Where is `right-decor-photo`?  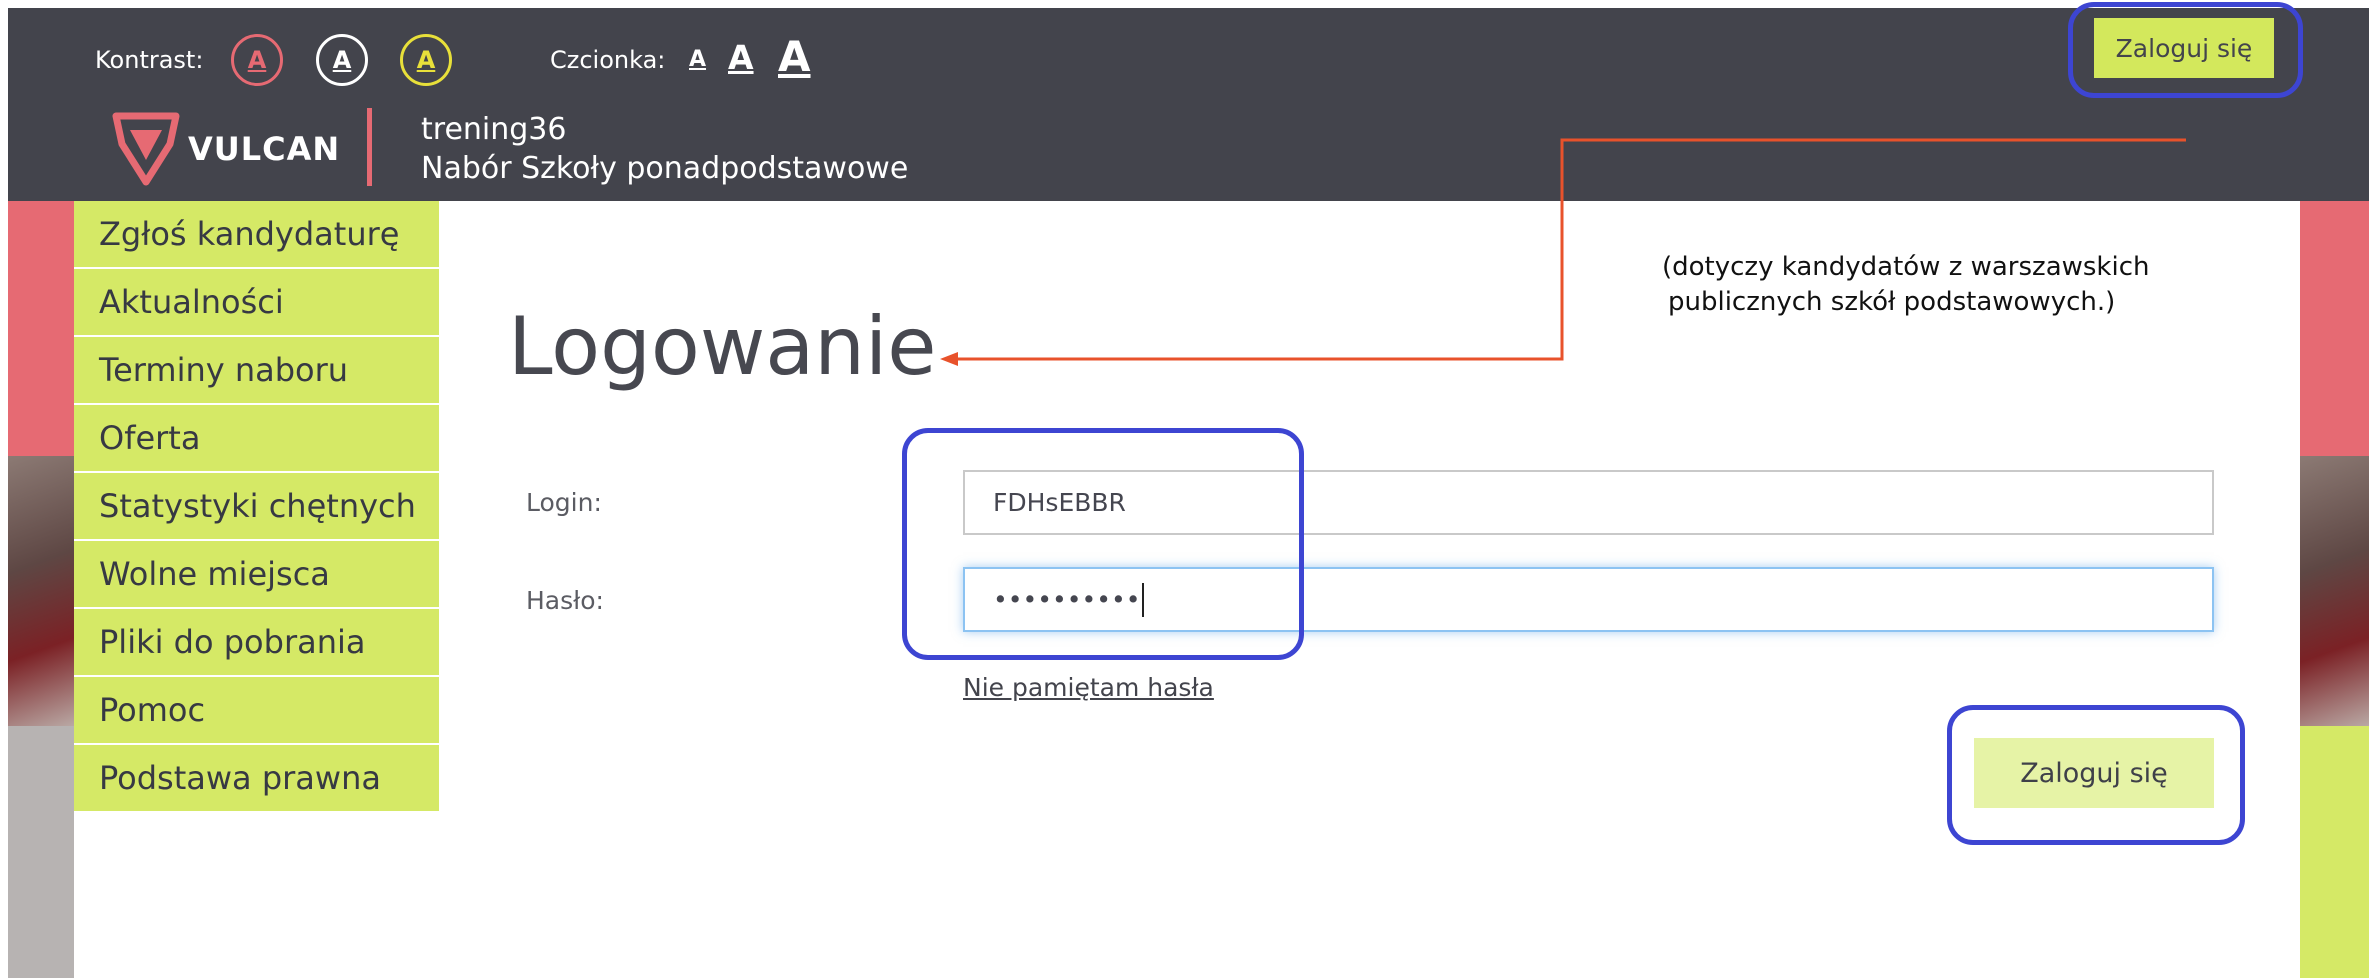 right-decor-photo is located at coordinates (2334, 591).